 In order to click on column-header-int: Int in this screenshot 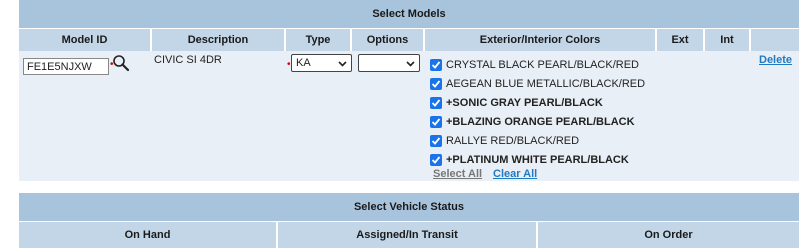, I will do `click(728, 40)`.